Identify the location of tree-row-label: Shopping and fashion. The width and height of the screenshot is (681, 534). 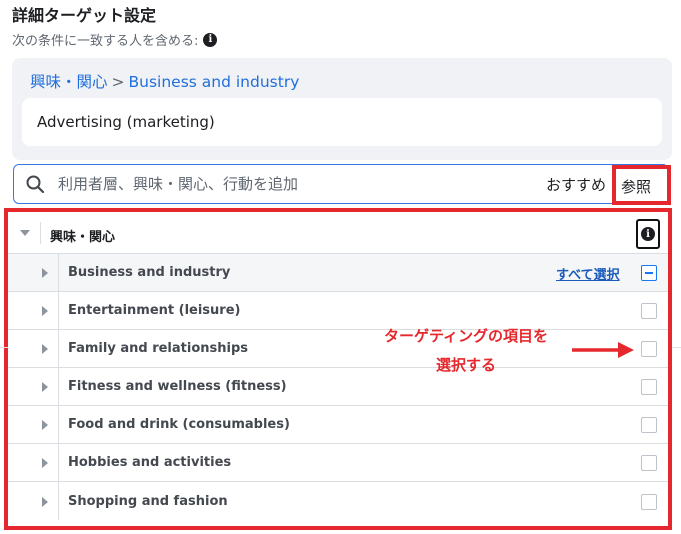
(148, 501).